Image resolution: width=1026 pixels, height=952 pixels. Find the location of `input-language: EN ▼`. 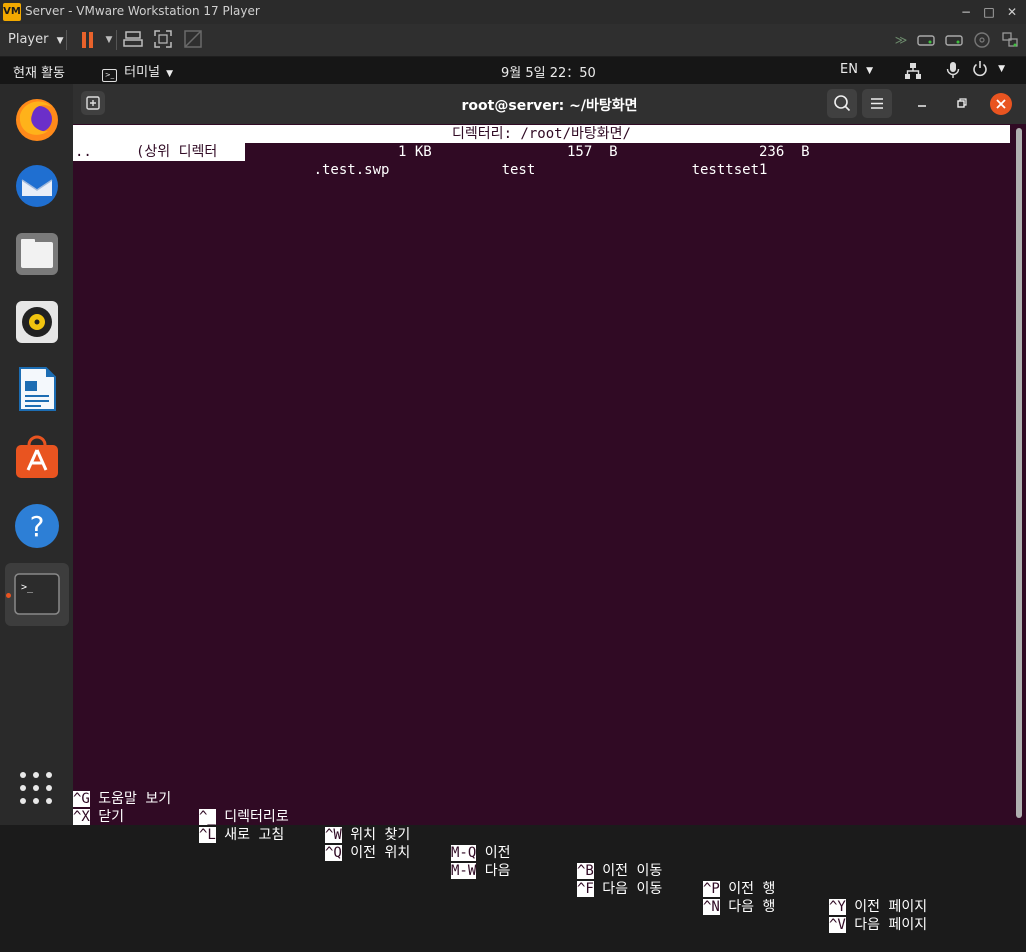

input-language: EN ▼ is located at coordinates (856, 69).